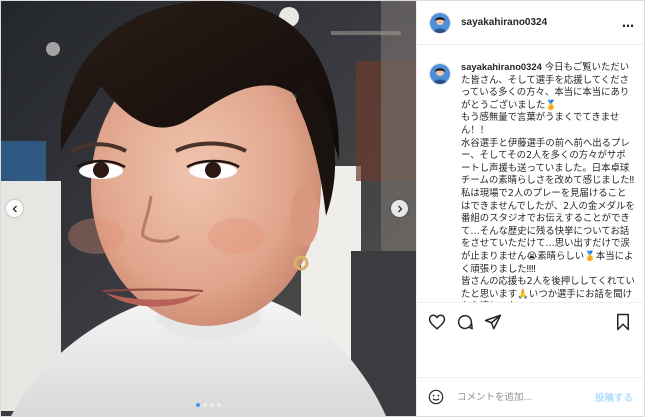  I want to click on save-button, so click(623, 322).